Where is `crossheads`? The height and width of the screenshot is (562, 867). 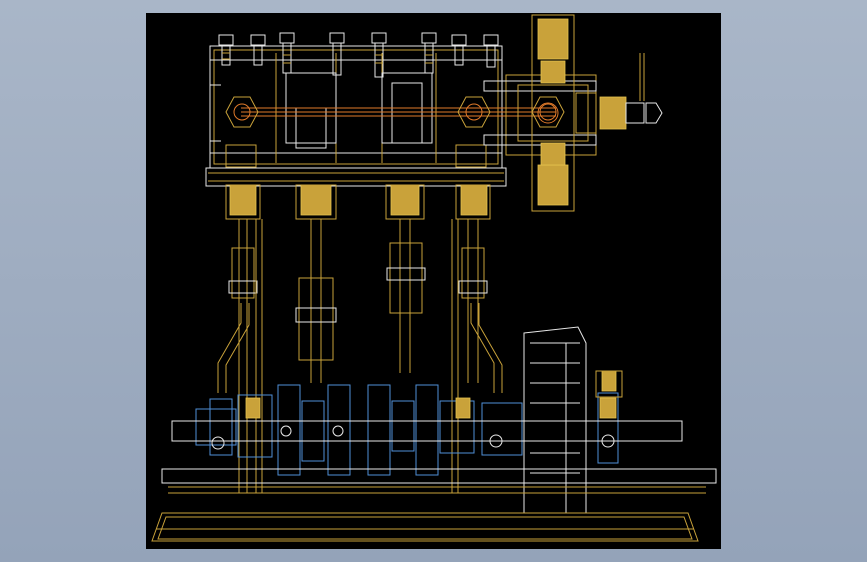 crossheads is located at coordinates (358, 301).